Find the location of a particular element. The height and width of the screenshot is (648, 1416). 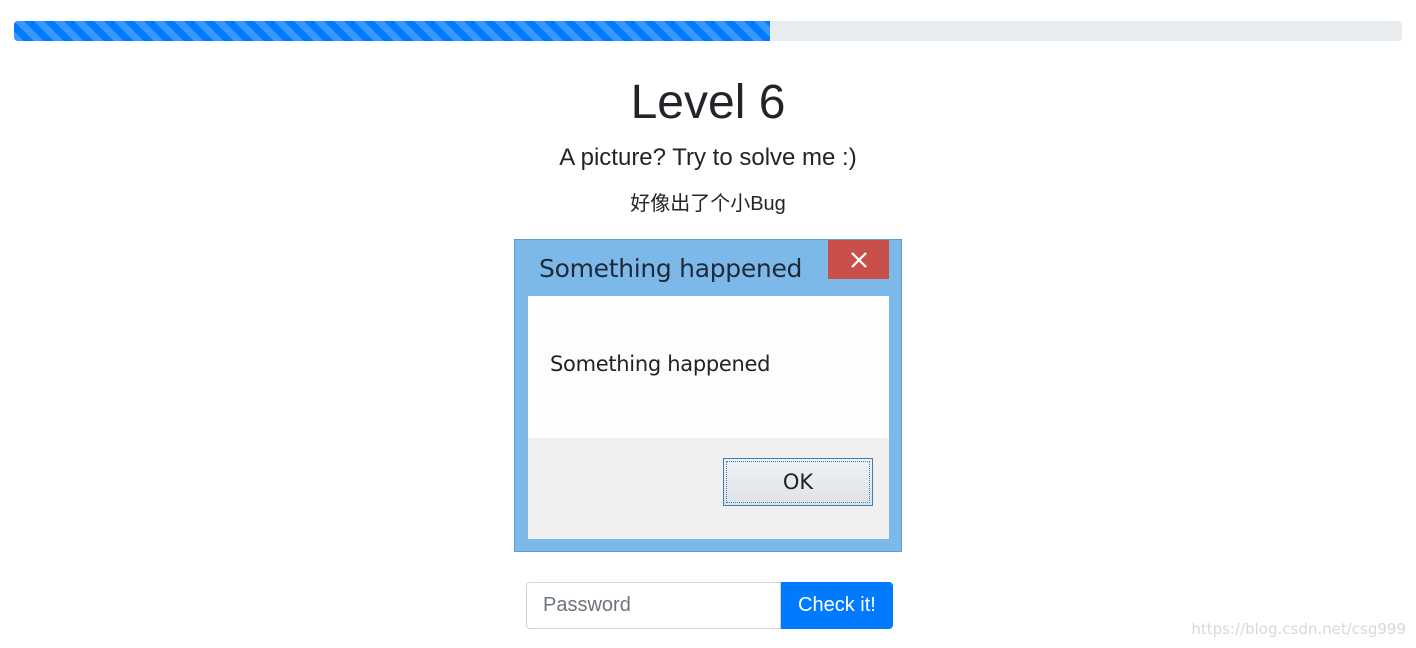

close-icon is located at coordinates (858, 259).